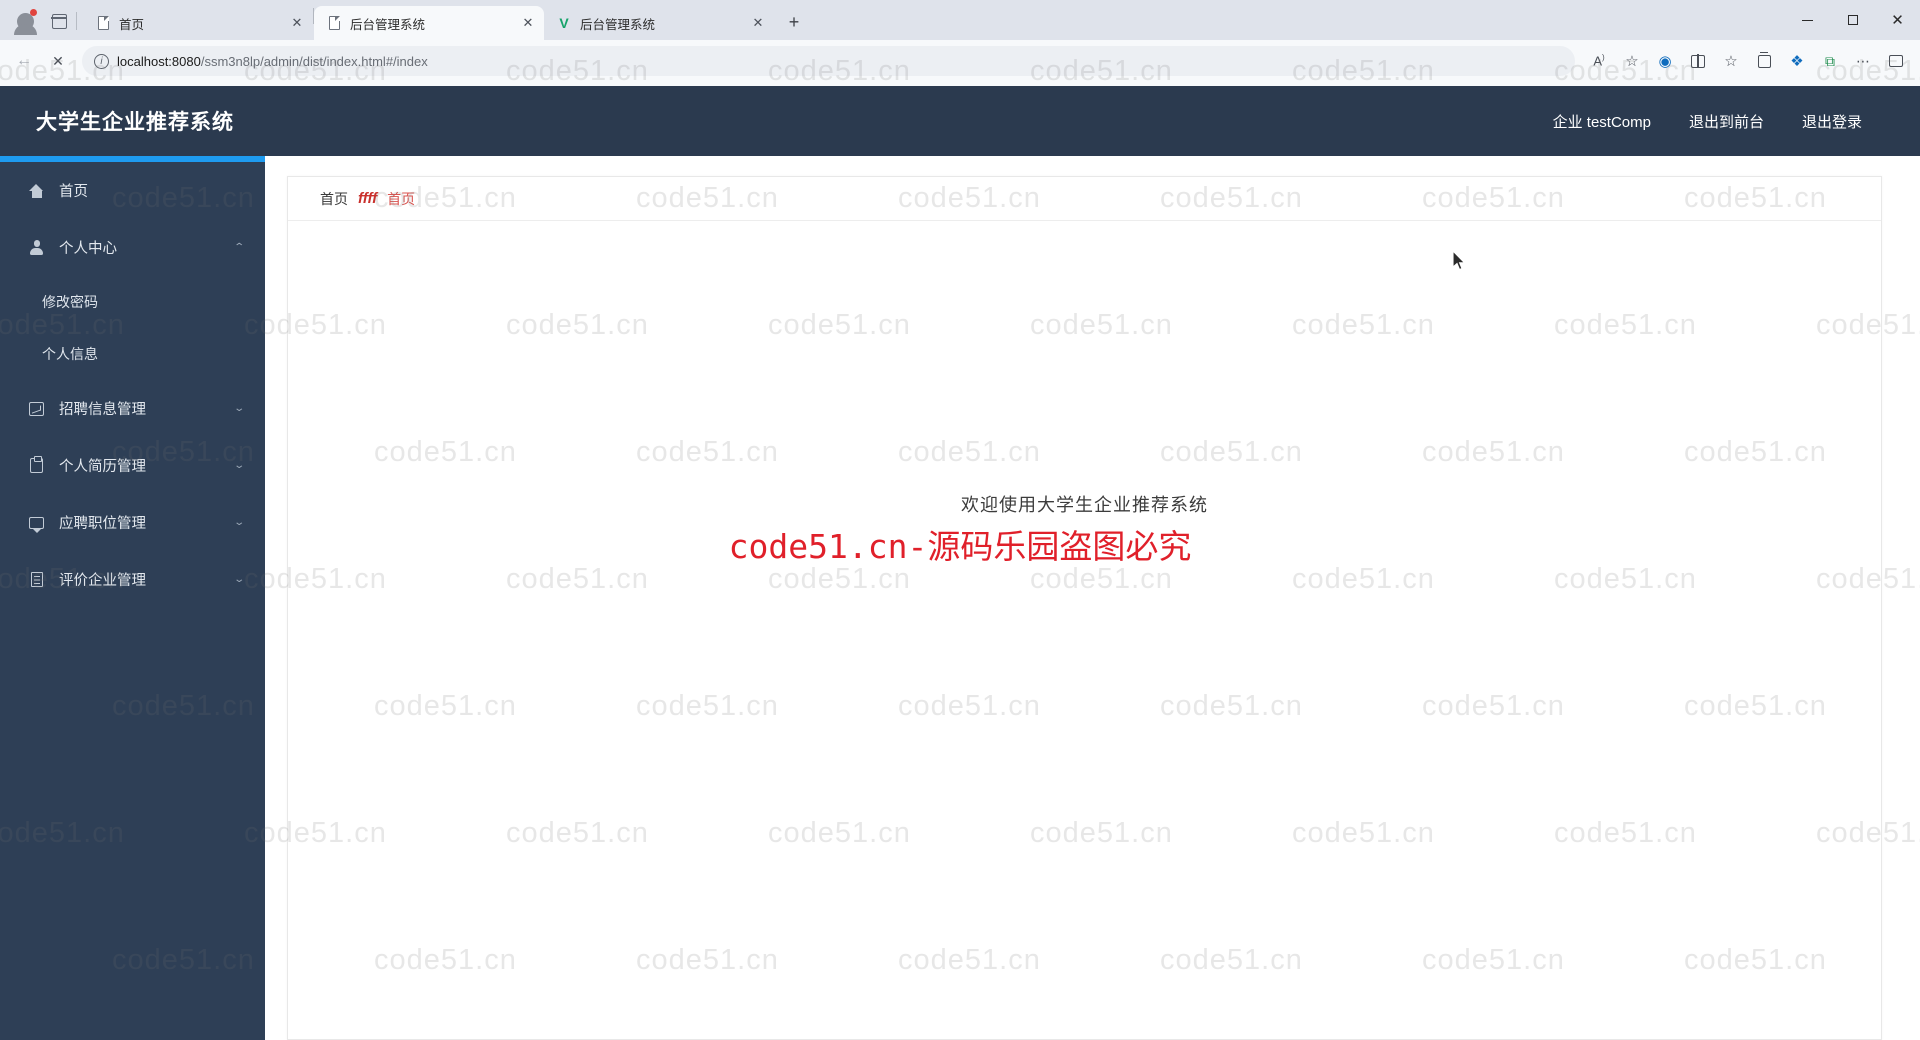 The width and height of the screenshot is (1920, 1040). I want to click on home-icon, so click(36, 190).